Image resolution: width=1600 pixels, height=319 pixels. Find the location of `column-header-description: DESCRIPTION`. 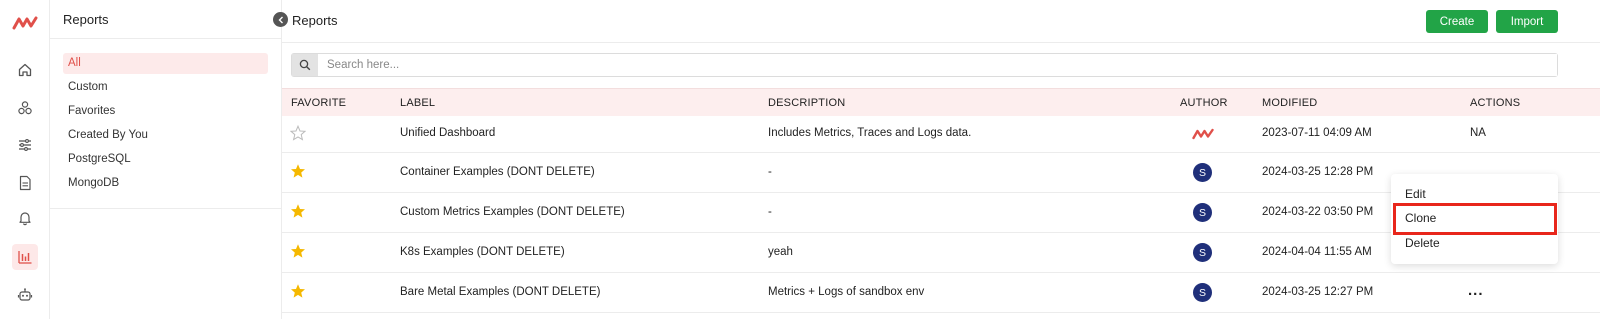

column-header-description: DESCRIPTION is located at coordinates (806, 103).